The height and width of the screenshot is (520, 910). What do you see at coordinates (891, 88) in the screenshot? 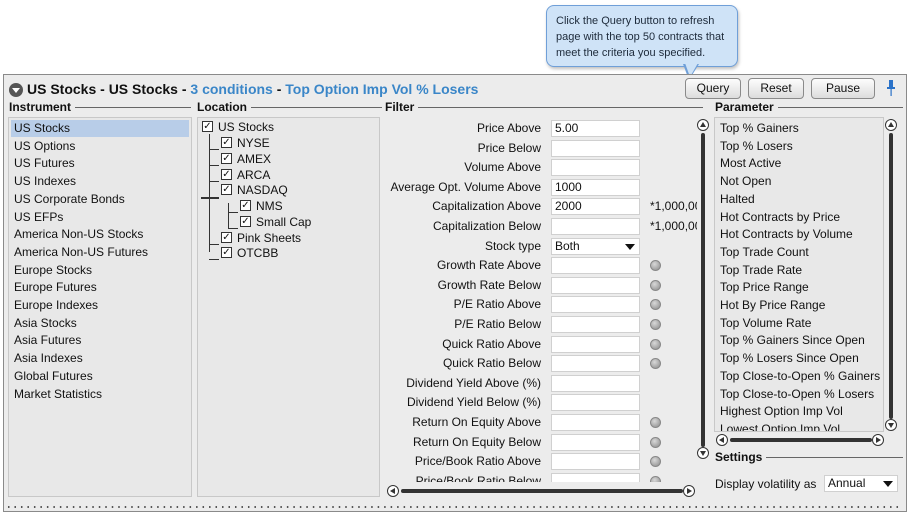
I see `pin-icon` at bounding box center [891, 88].